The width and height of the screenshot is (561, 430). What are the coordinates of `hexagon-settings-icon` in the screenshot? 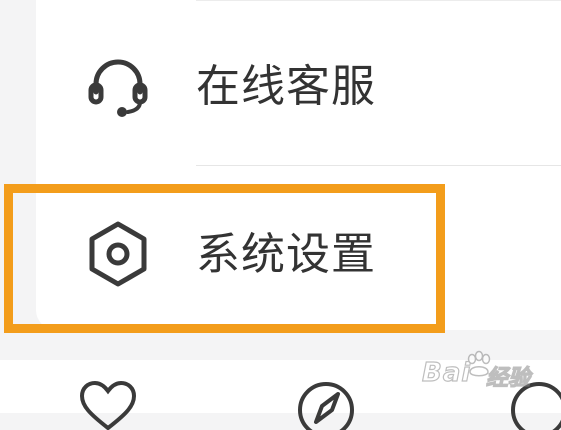 It's located at (118, 254).